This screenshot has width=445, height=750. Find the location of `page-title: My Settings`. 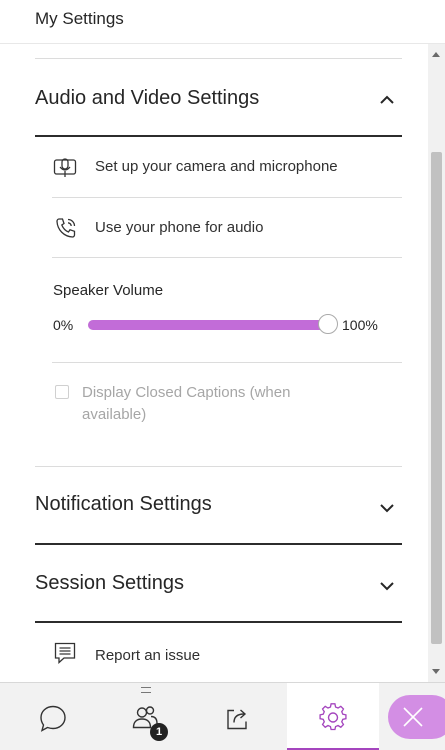

page-title: My Settings is located at coordinates (79, 18).